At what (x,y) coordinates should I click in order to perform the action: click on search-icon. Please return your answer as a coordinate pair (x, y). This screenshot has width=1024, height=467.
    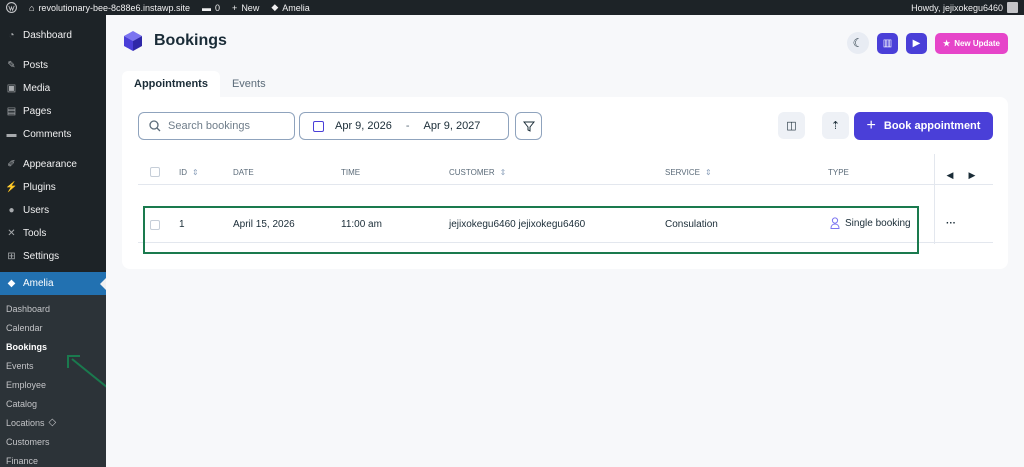
    Looking at the image, I should click on (155, 126).